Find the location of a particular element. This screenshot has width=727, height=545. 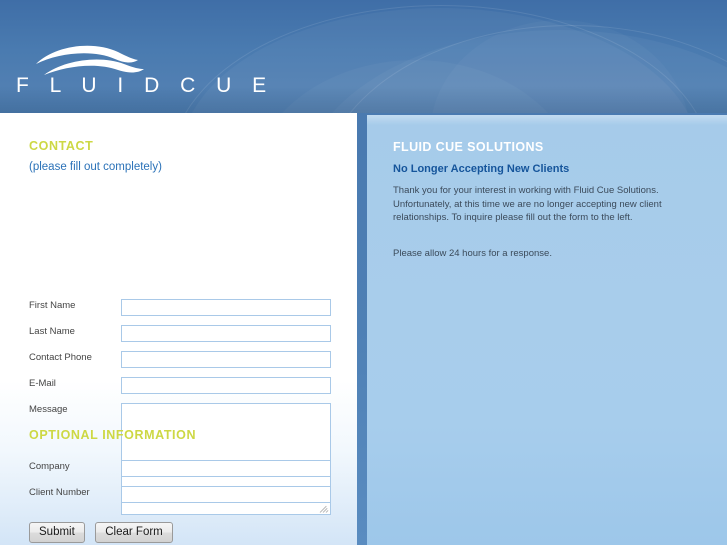

label-contact-phone: Contact Phone is located at coordinates (60, 357).